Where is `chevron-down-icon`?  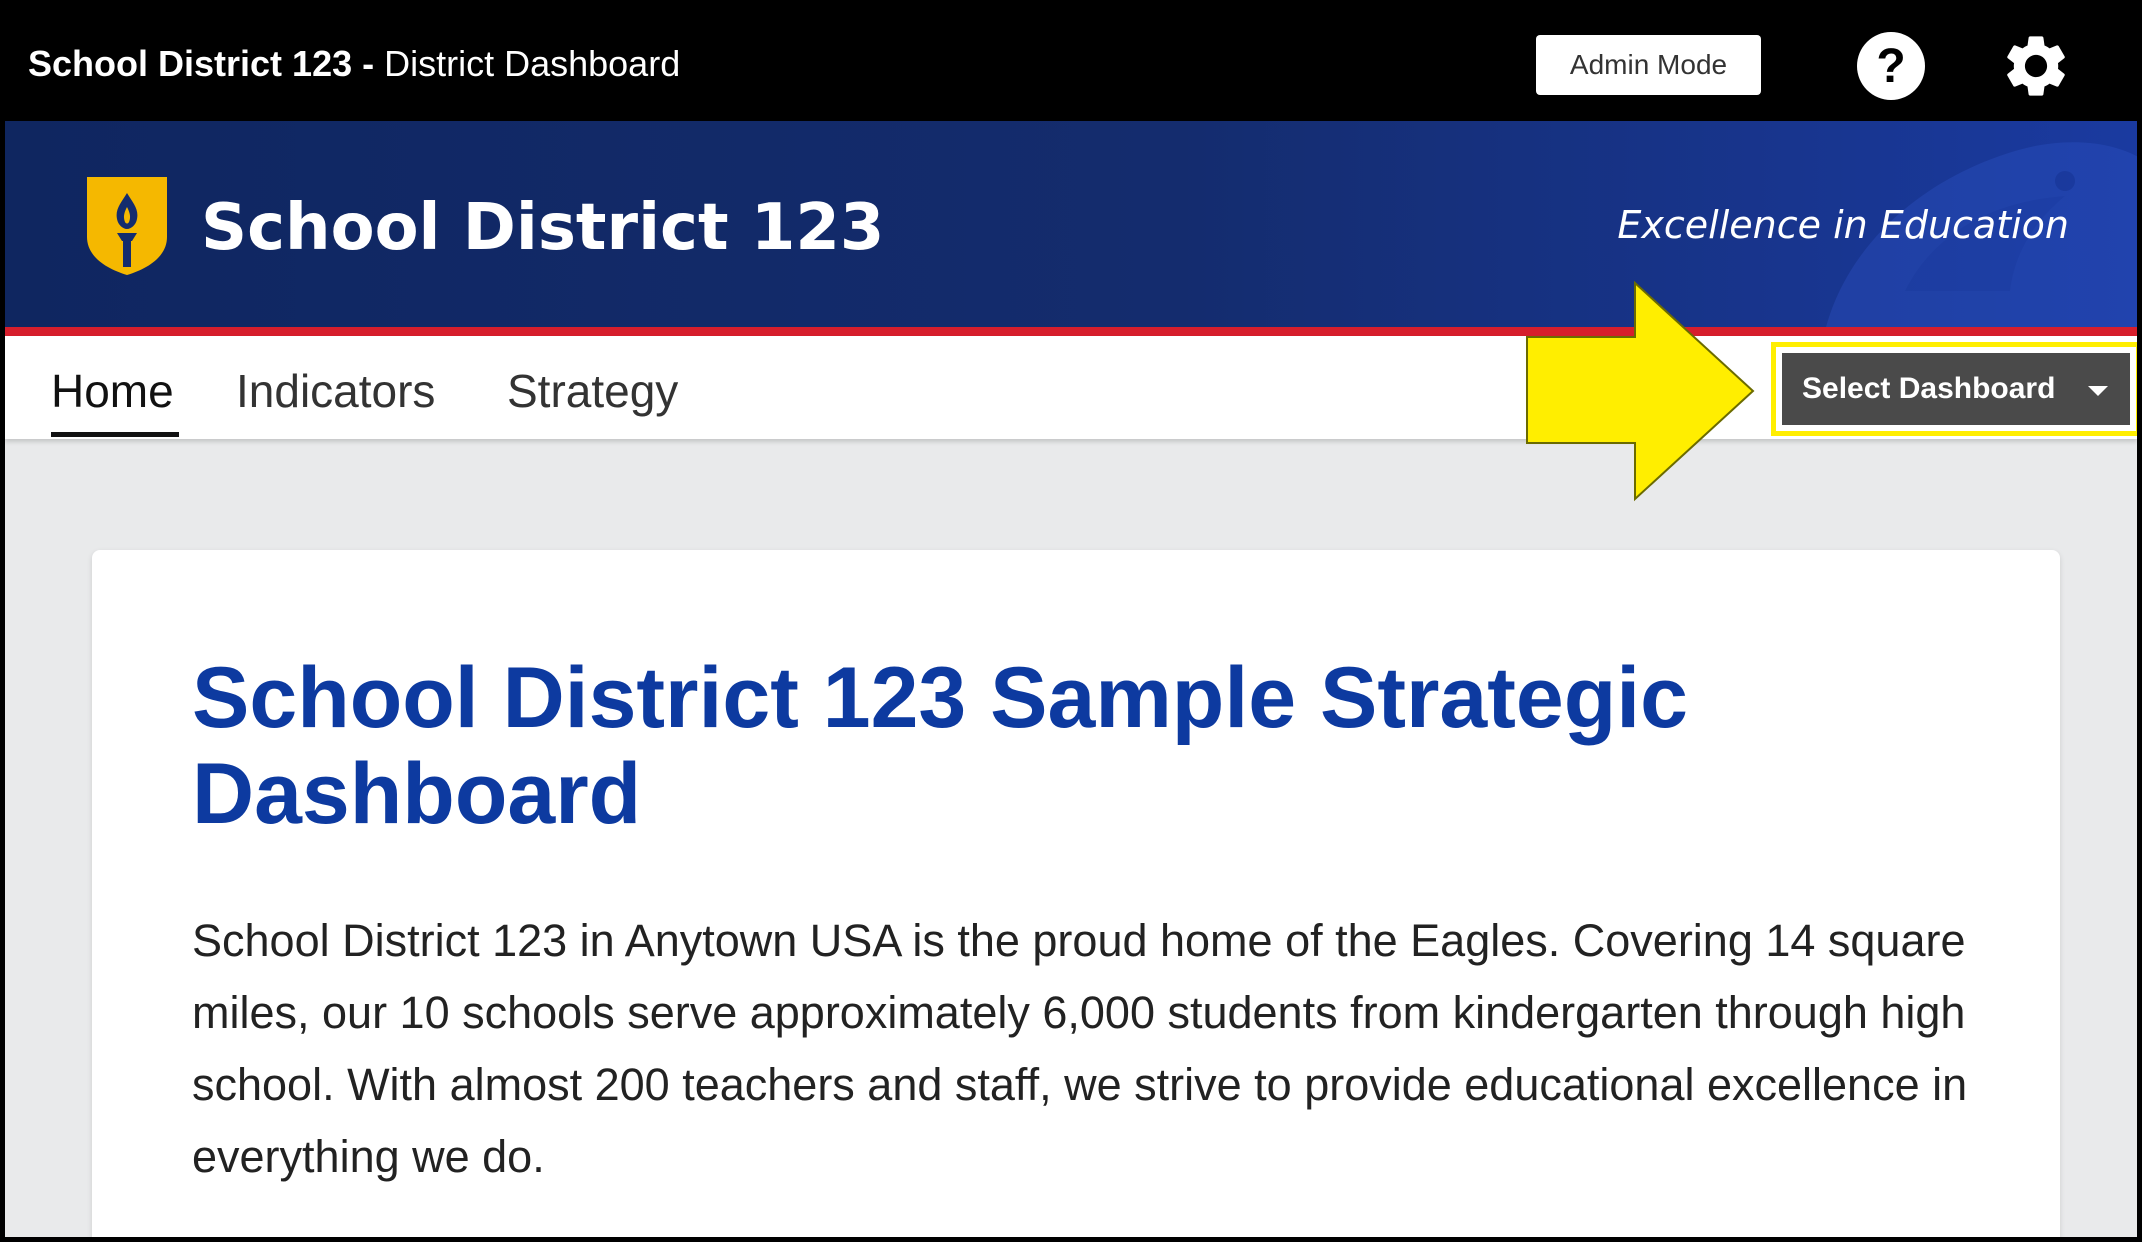 chevron-down-icon is located at coordinates (2098, 391).